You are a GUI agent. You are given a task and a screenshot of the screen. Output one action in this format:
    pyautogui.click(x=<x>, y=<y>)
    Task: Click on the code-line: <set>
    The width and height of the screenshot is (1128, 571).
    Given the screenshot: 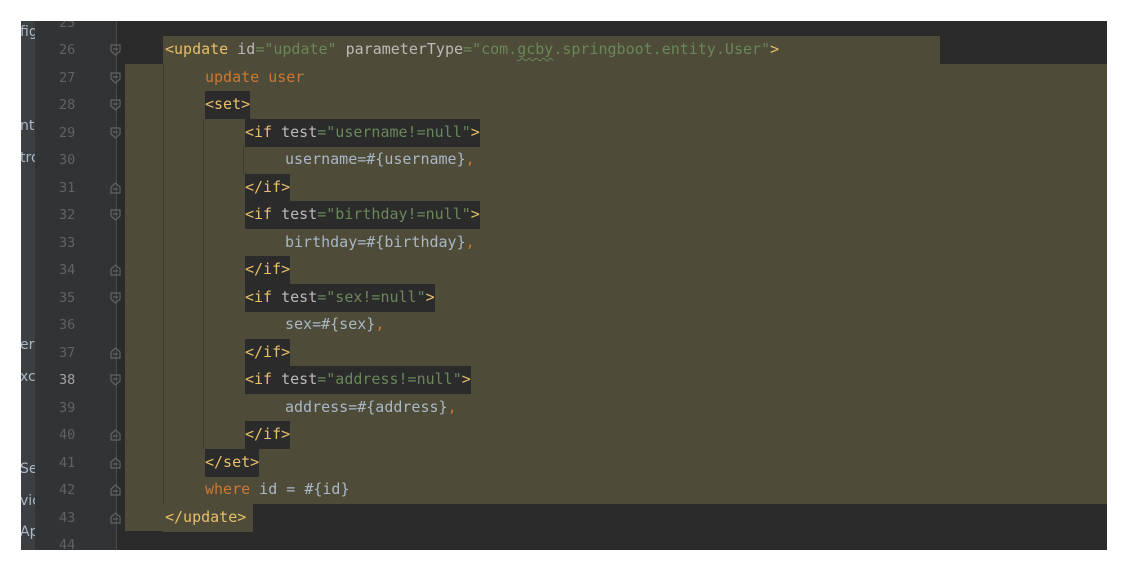 What is the action you would take?
    pyautogui.click(x=228, y=105)
    